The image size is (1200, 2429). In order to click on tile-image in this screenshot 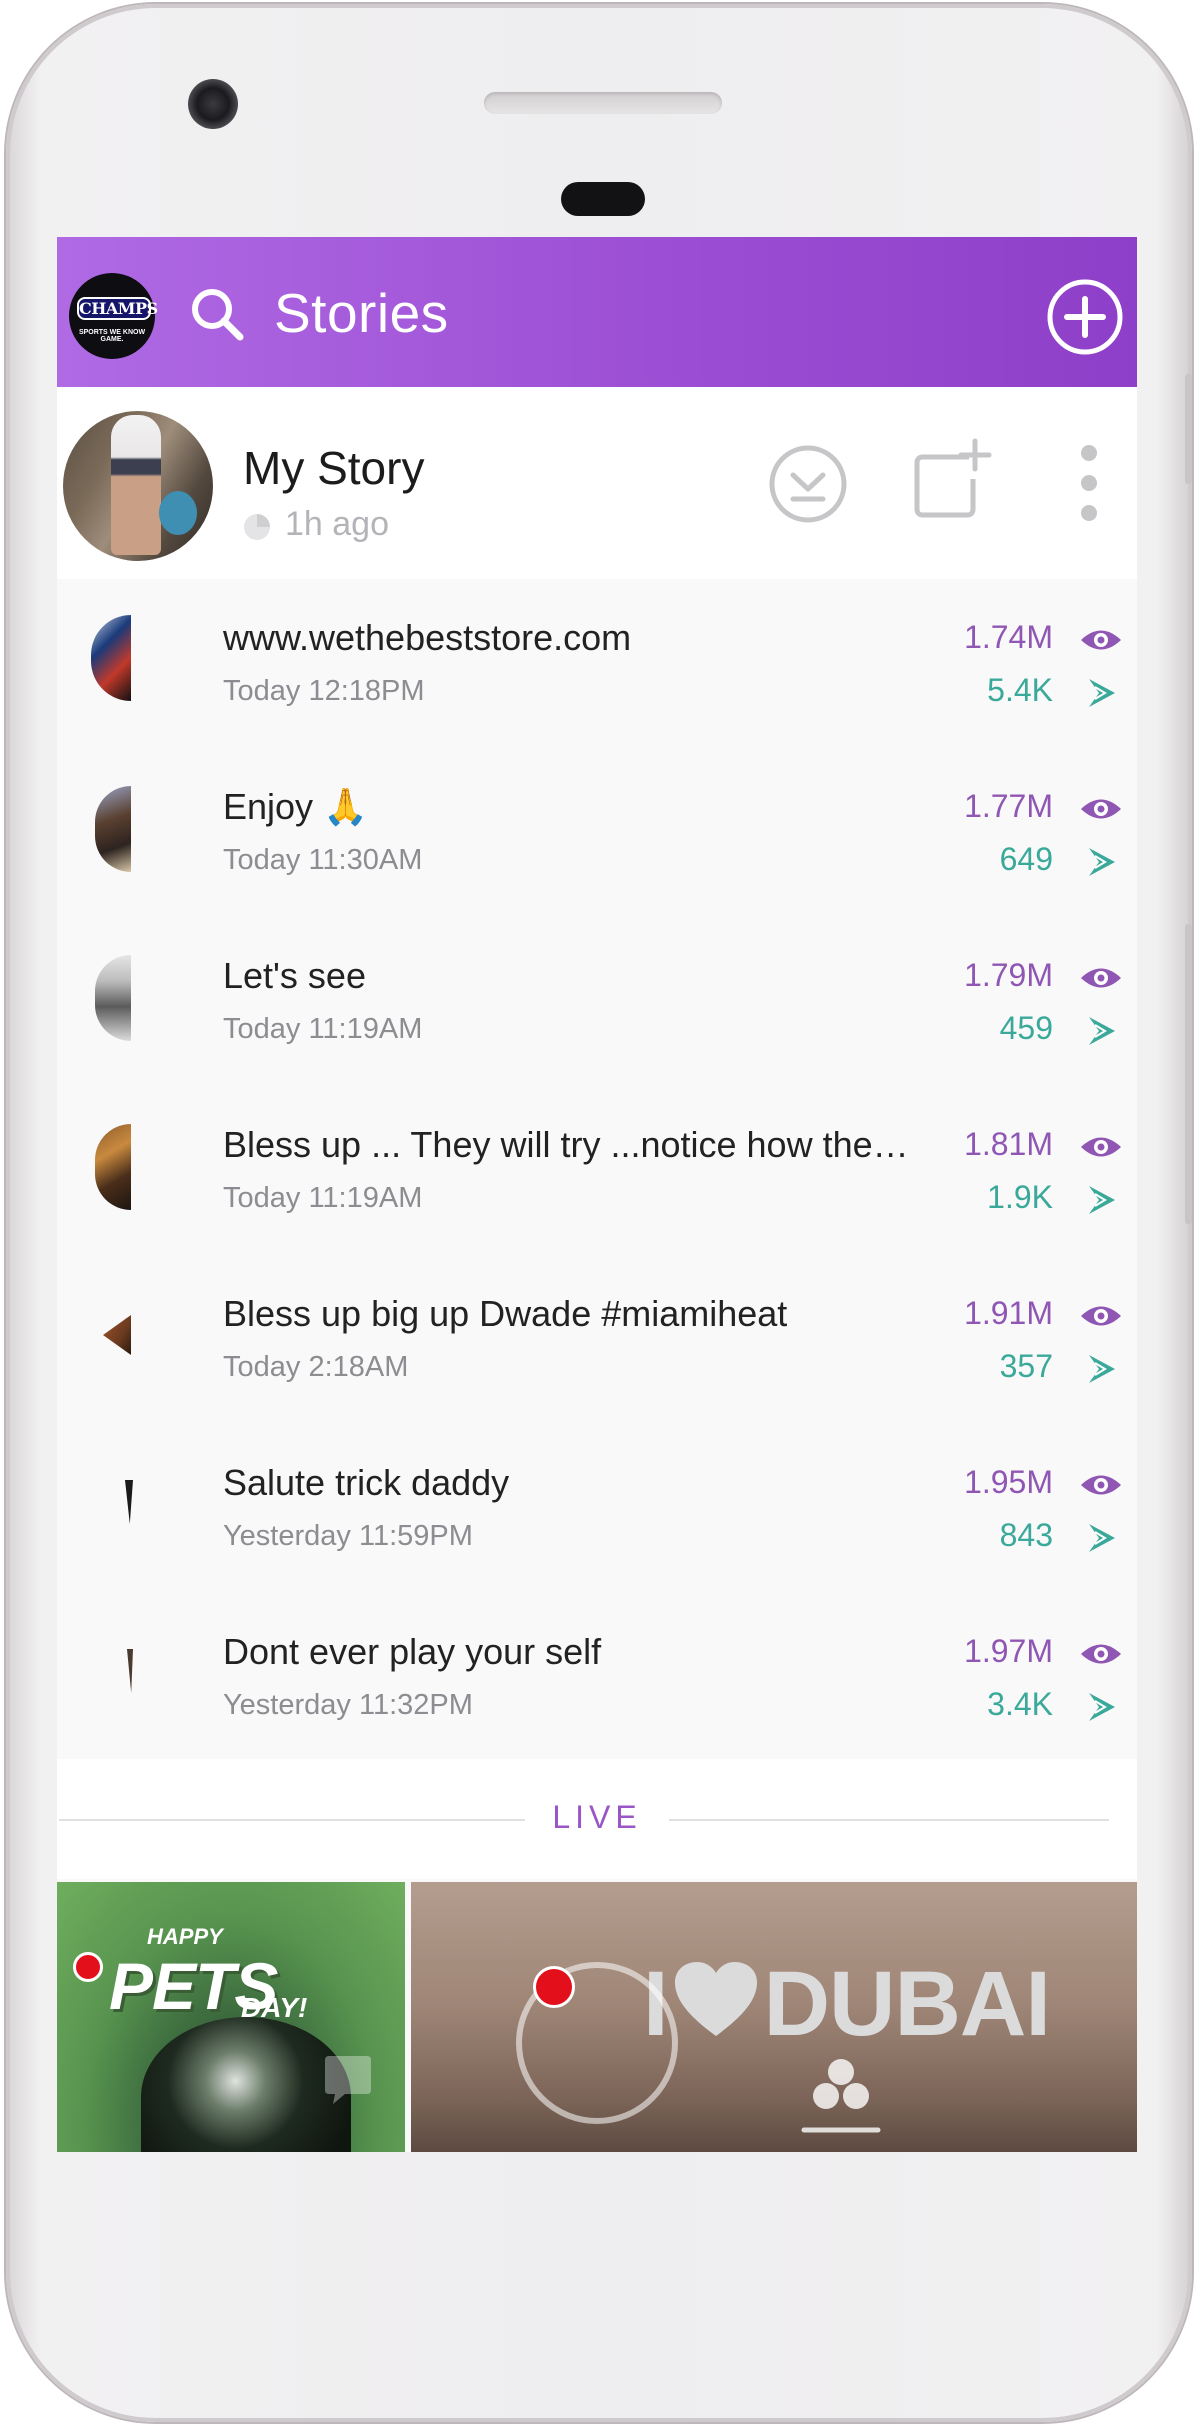, I will do `click(246, 2084)`.